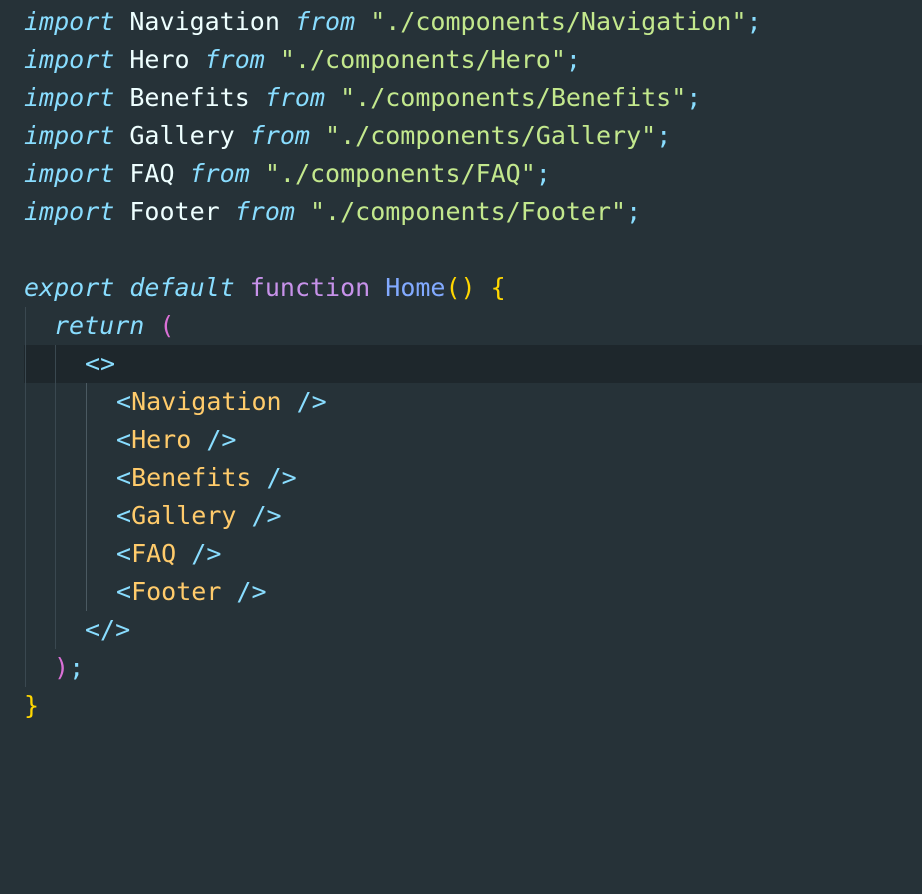 The height and width of the screenshot is (894, 922). Describe the element at coordinates (265, 287) in the screenshot. I see `code-line-export-function: export default function Home() {` at that location.